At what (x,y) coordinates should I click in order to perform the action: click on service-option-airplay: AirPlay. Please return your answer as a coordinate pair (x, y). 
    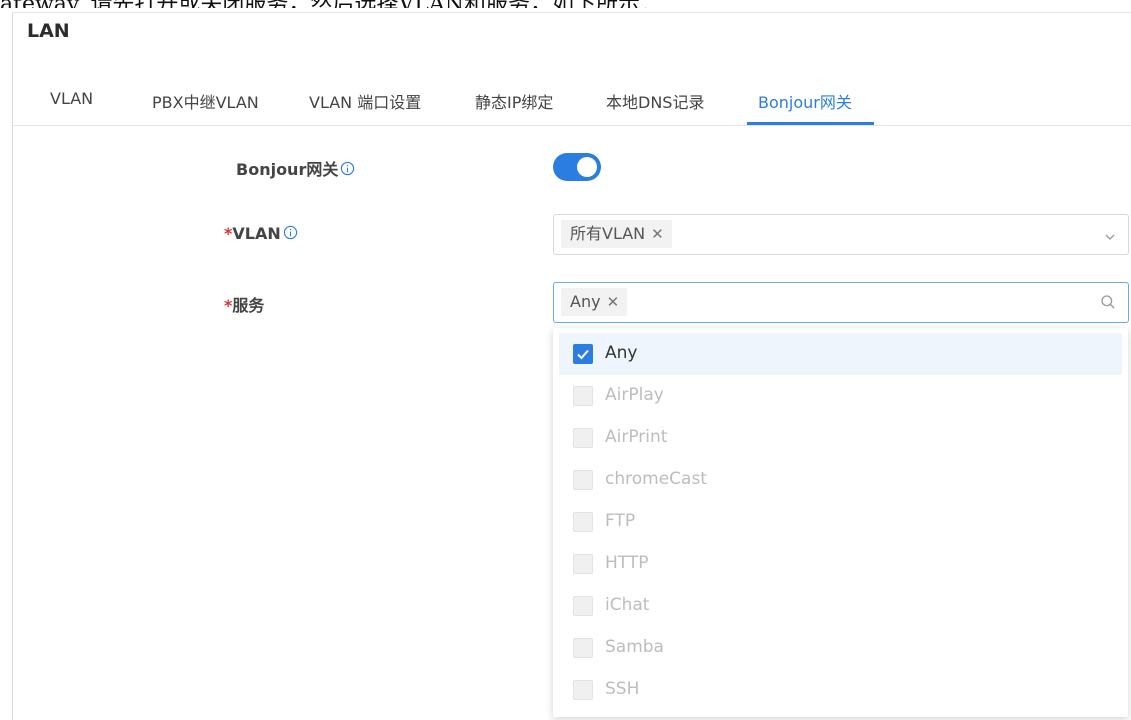
    Looking at the image, I should click on (840, 396).